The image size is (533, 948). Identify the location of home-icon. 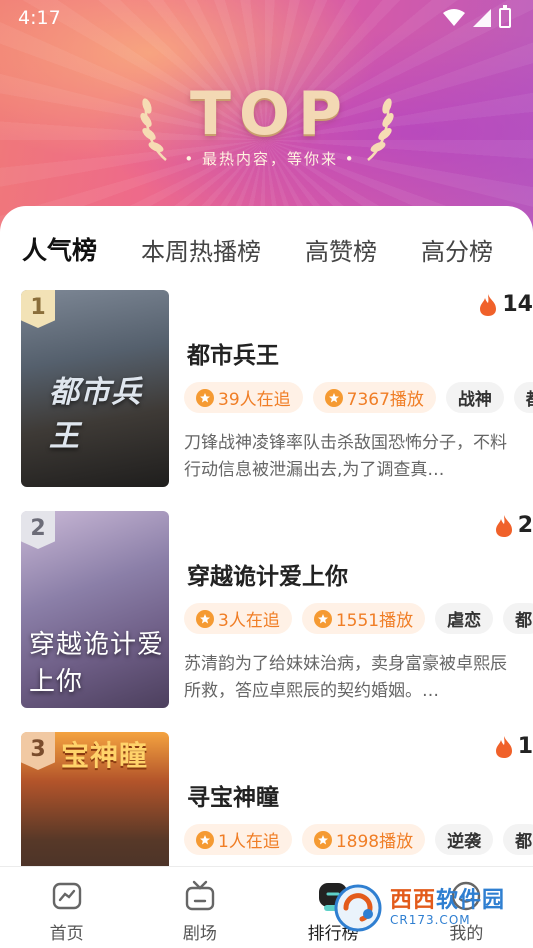
(66, 896).